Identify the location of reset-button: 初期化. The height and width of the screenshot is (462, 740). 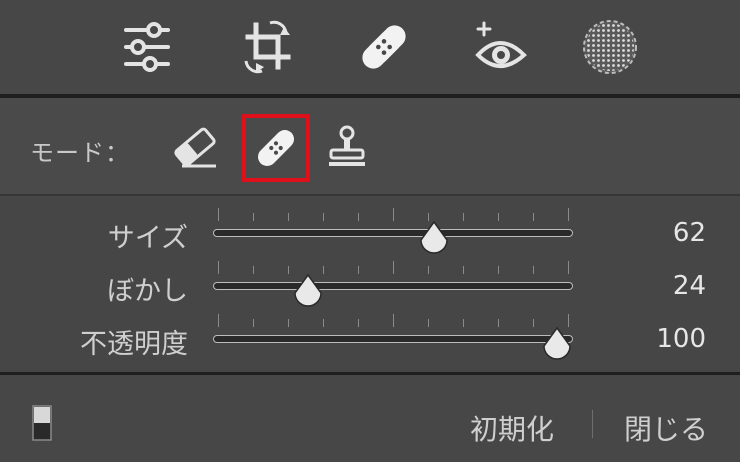
(512, 428).